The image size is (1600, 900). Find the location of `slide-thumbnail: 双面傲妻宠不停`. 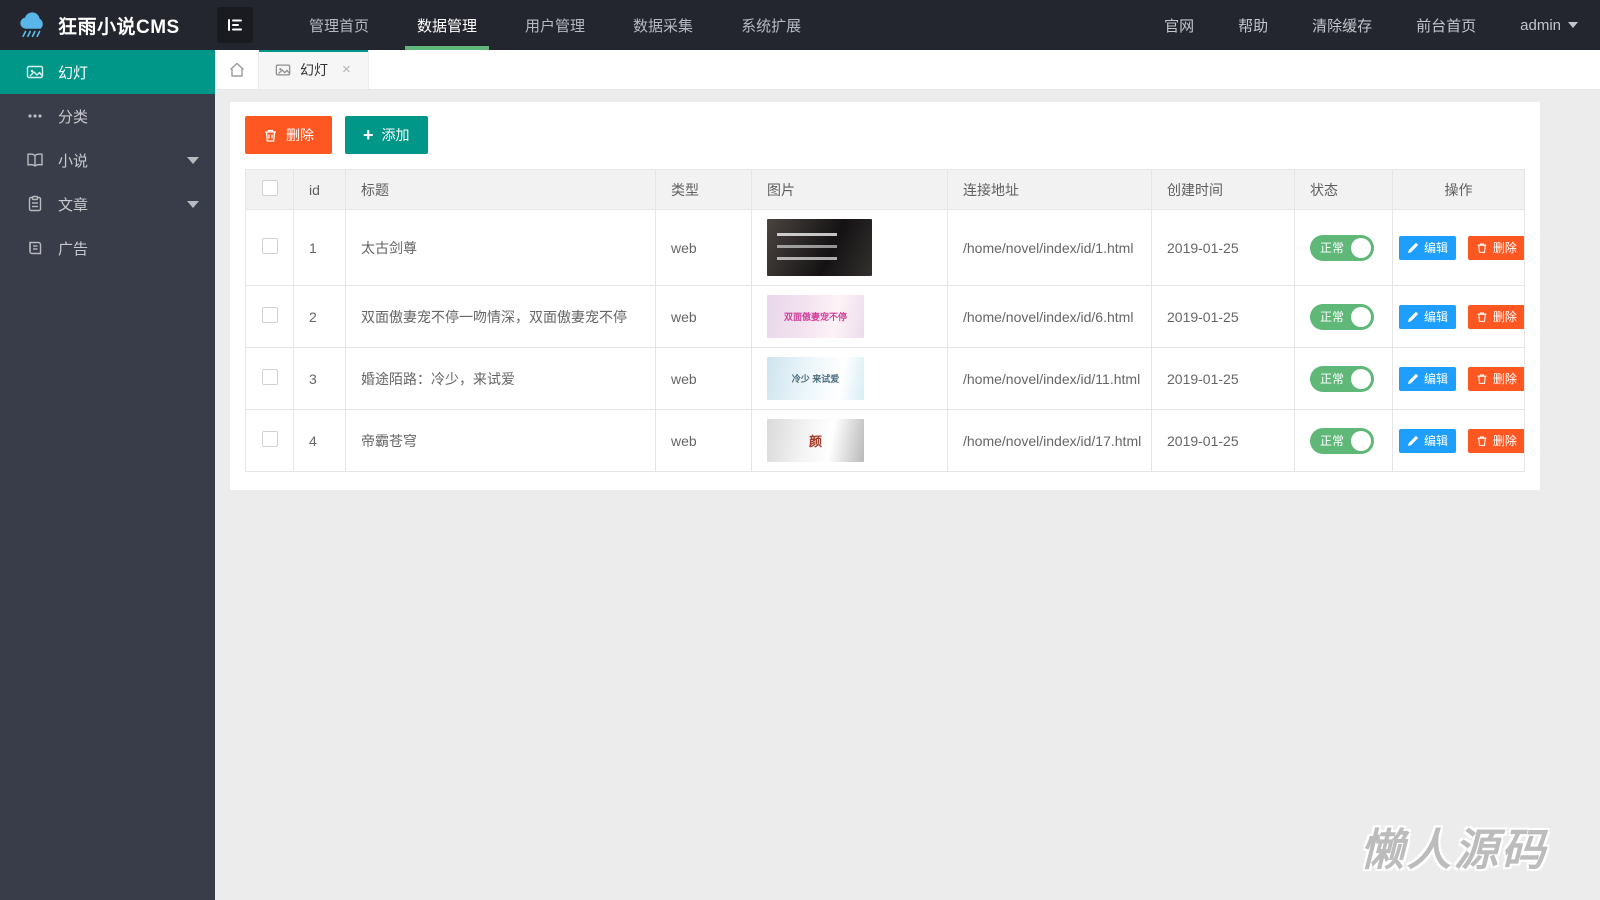

slide-thumbnail: 双面傲妻宠不停 is located at coordinates (815, 316).